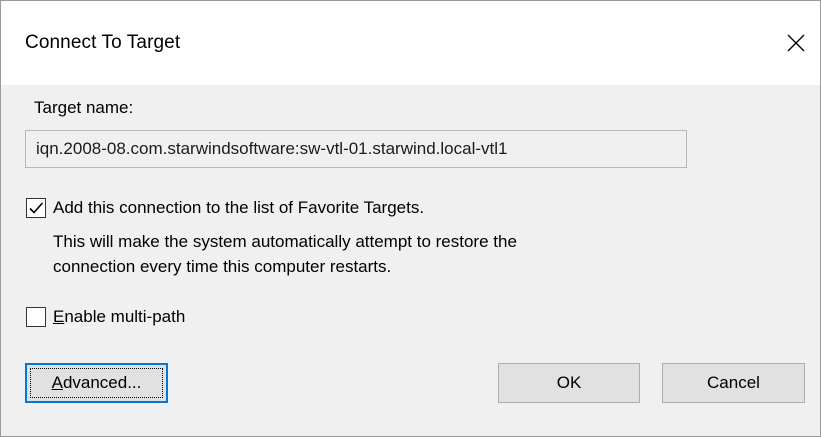  Describe the element at coordinates (59, 316) in the screenshot. I see `multipath-mnemonic: E` at that location.